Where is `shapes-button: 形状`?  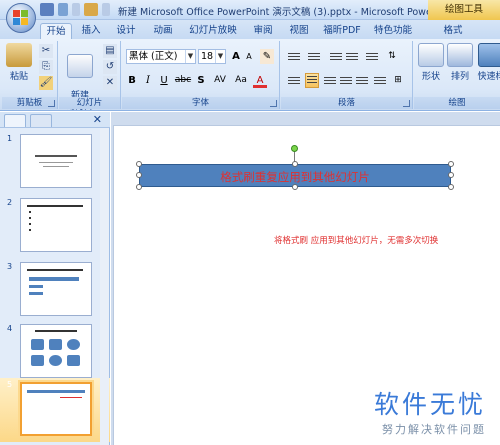
shapes-button: 形状 is located at coordinates (431, 62).